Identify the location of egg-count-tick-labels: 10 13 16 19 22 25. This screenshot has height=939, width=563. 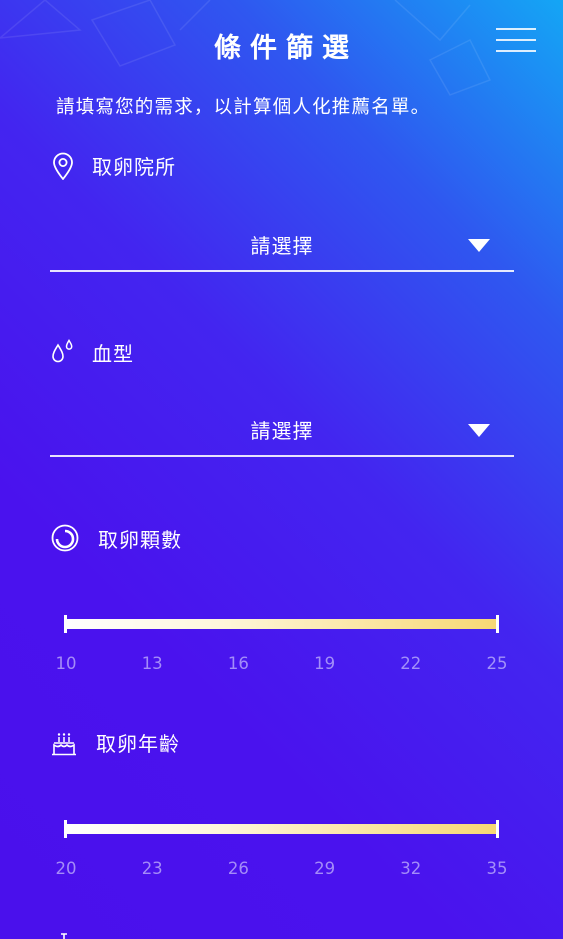
(282, 664).